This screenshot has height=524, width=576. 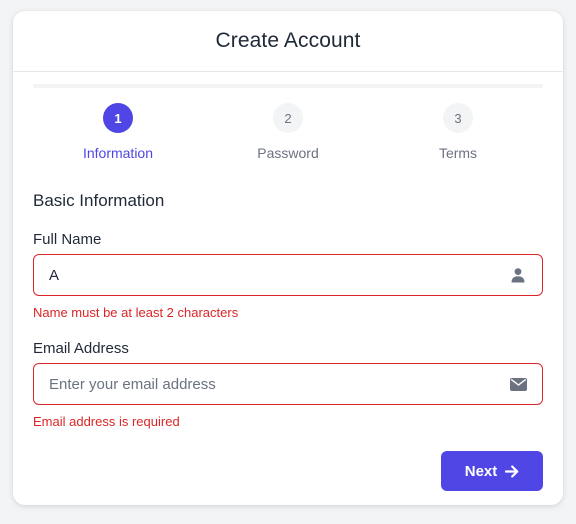 I want to click on step-information: 1 Information, so click(x=118, y=132).